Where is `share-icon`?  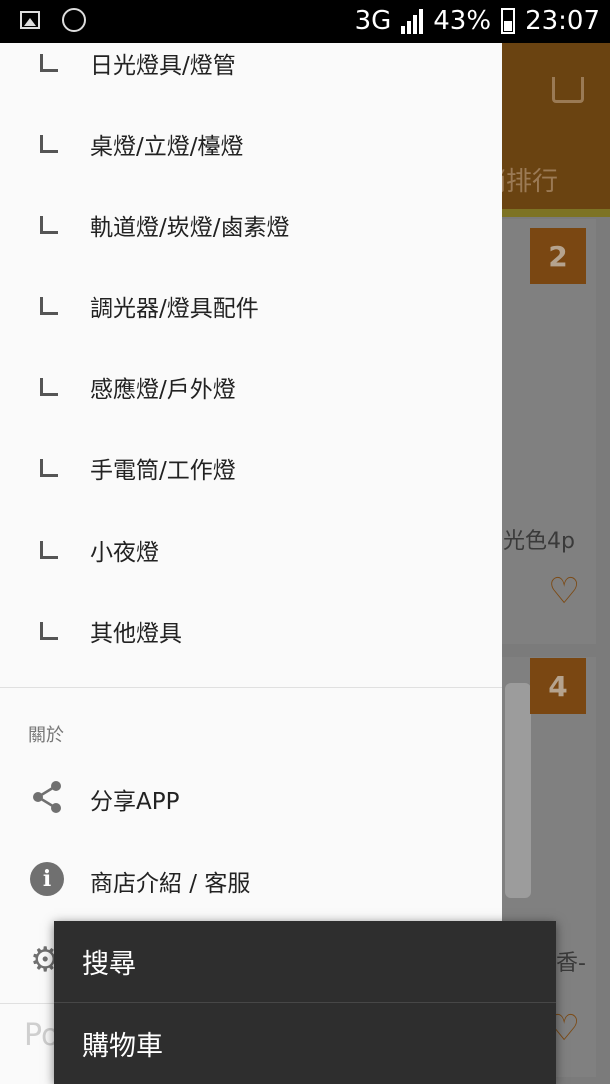
share-icon is located at coordinates (47, 797).